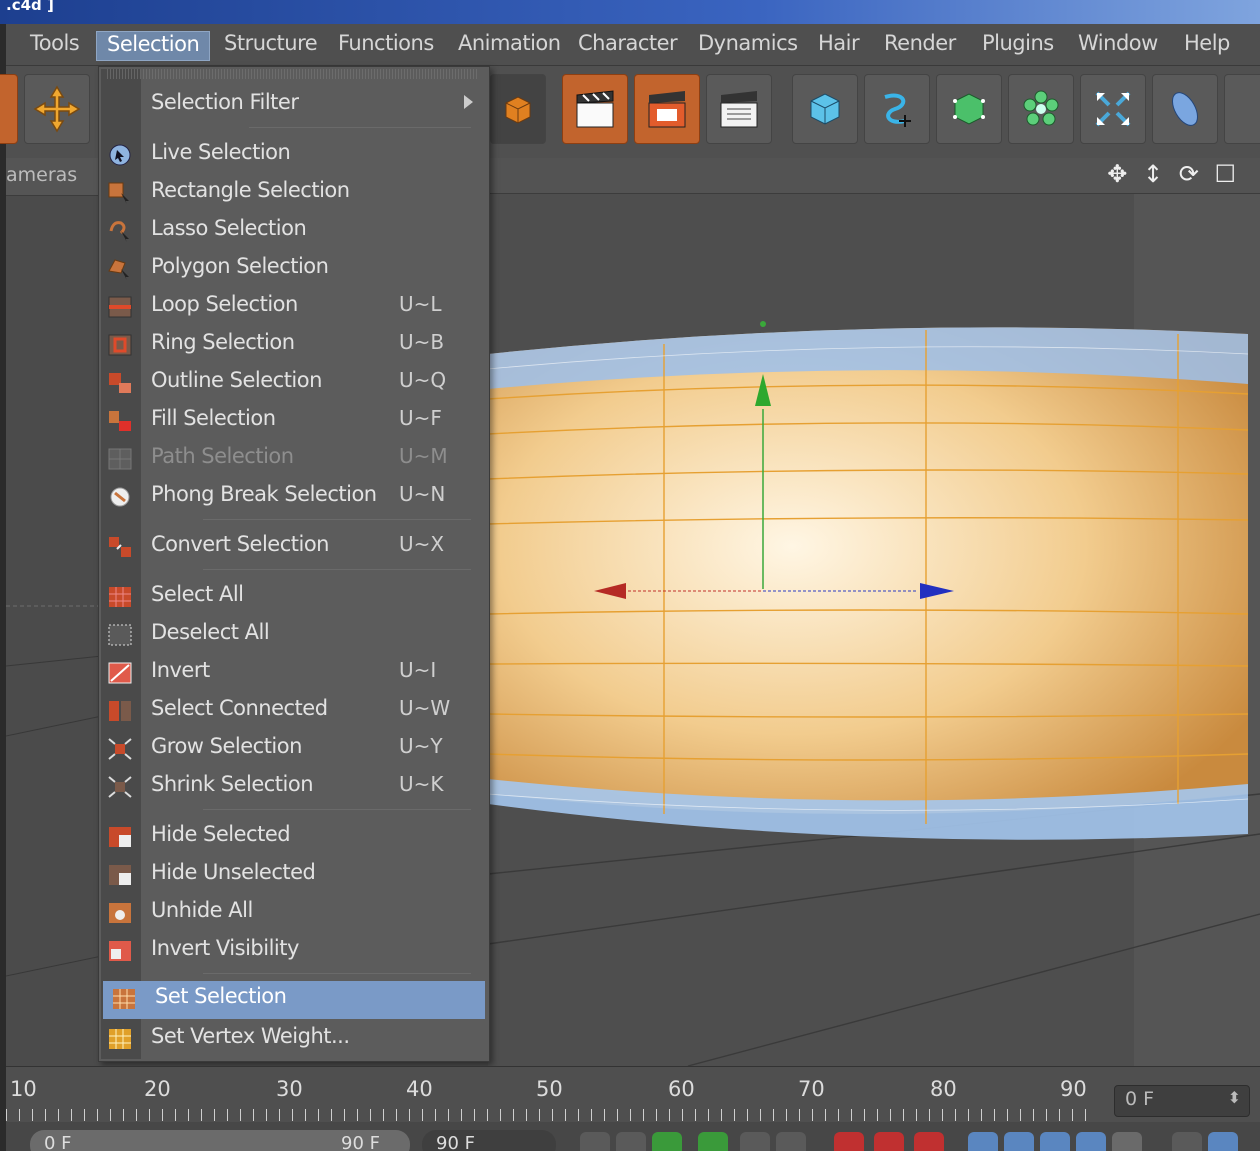 This screenshot has width=1260, height=1151. I want to click on timeline-tick: 10, so click(23, 1089).